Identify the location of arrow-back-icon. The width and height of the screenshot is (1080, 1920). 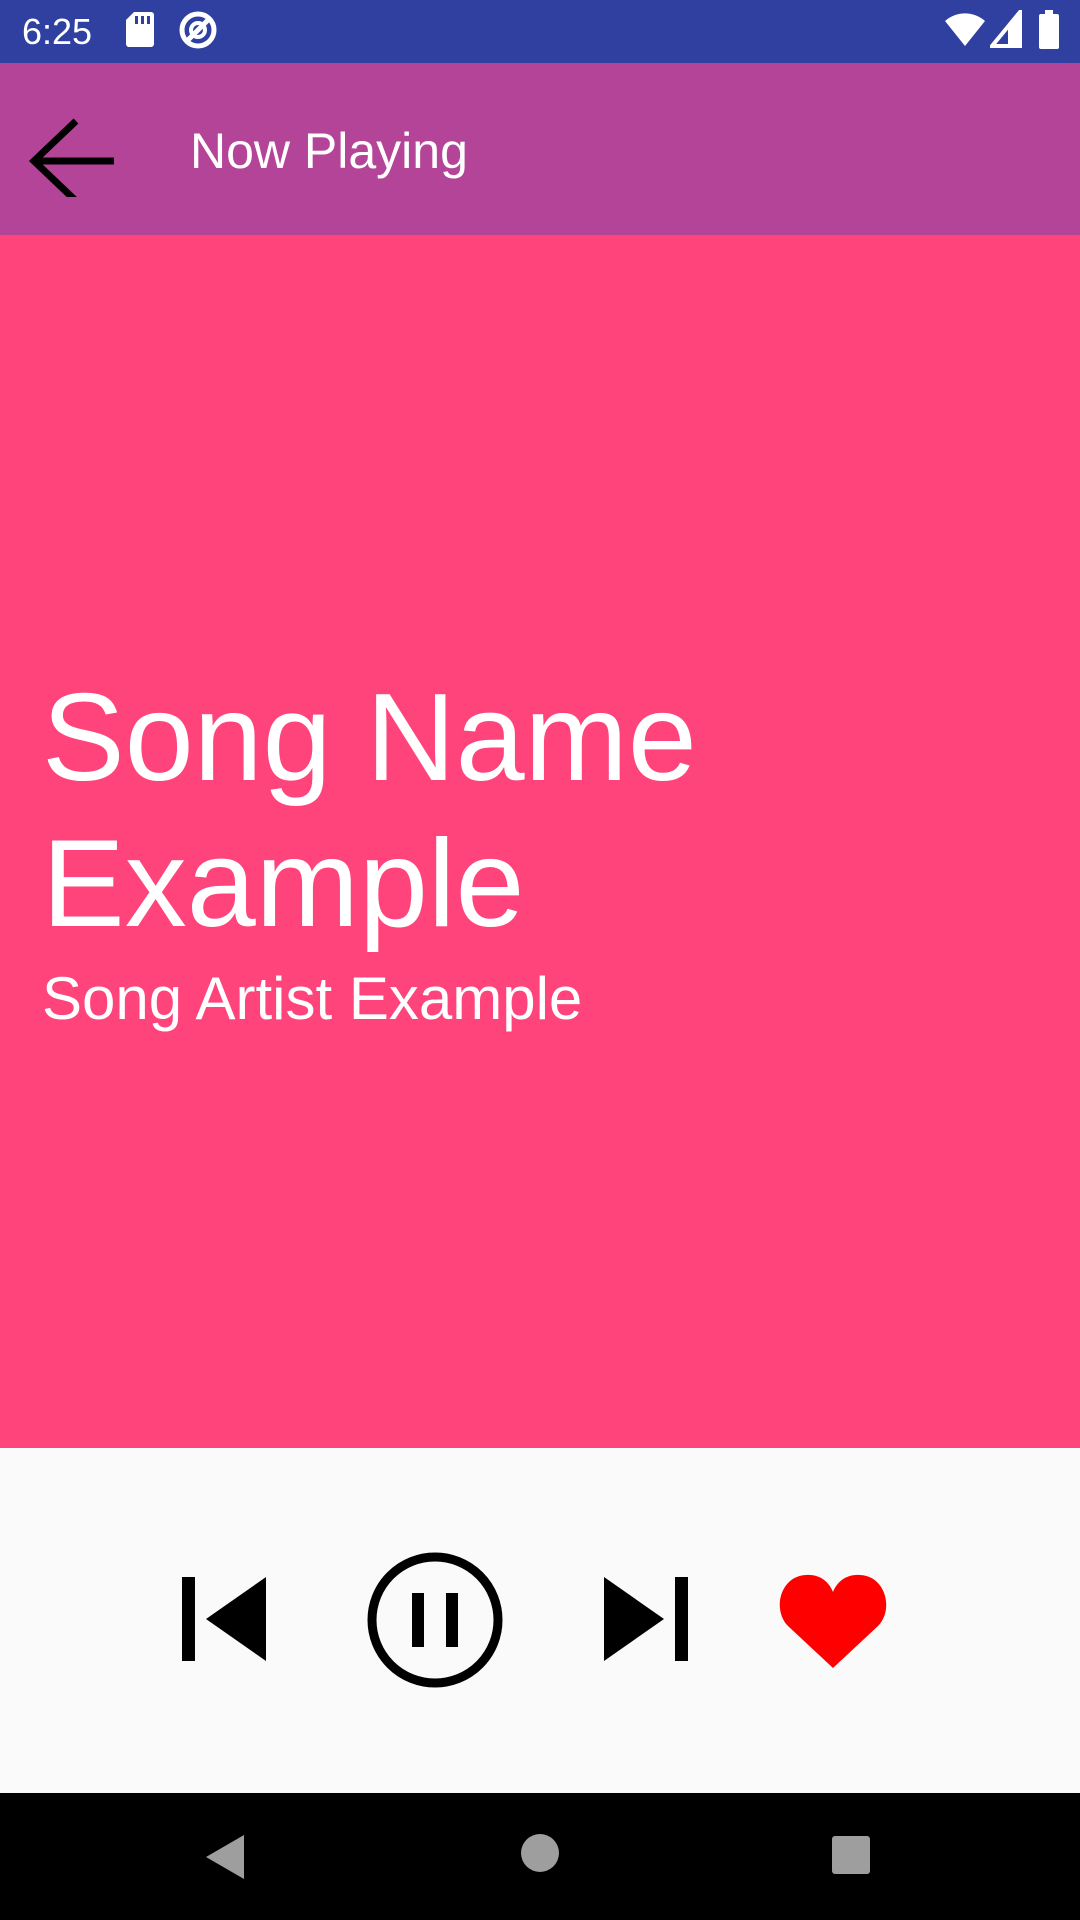
(71, 161).